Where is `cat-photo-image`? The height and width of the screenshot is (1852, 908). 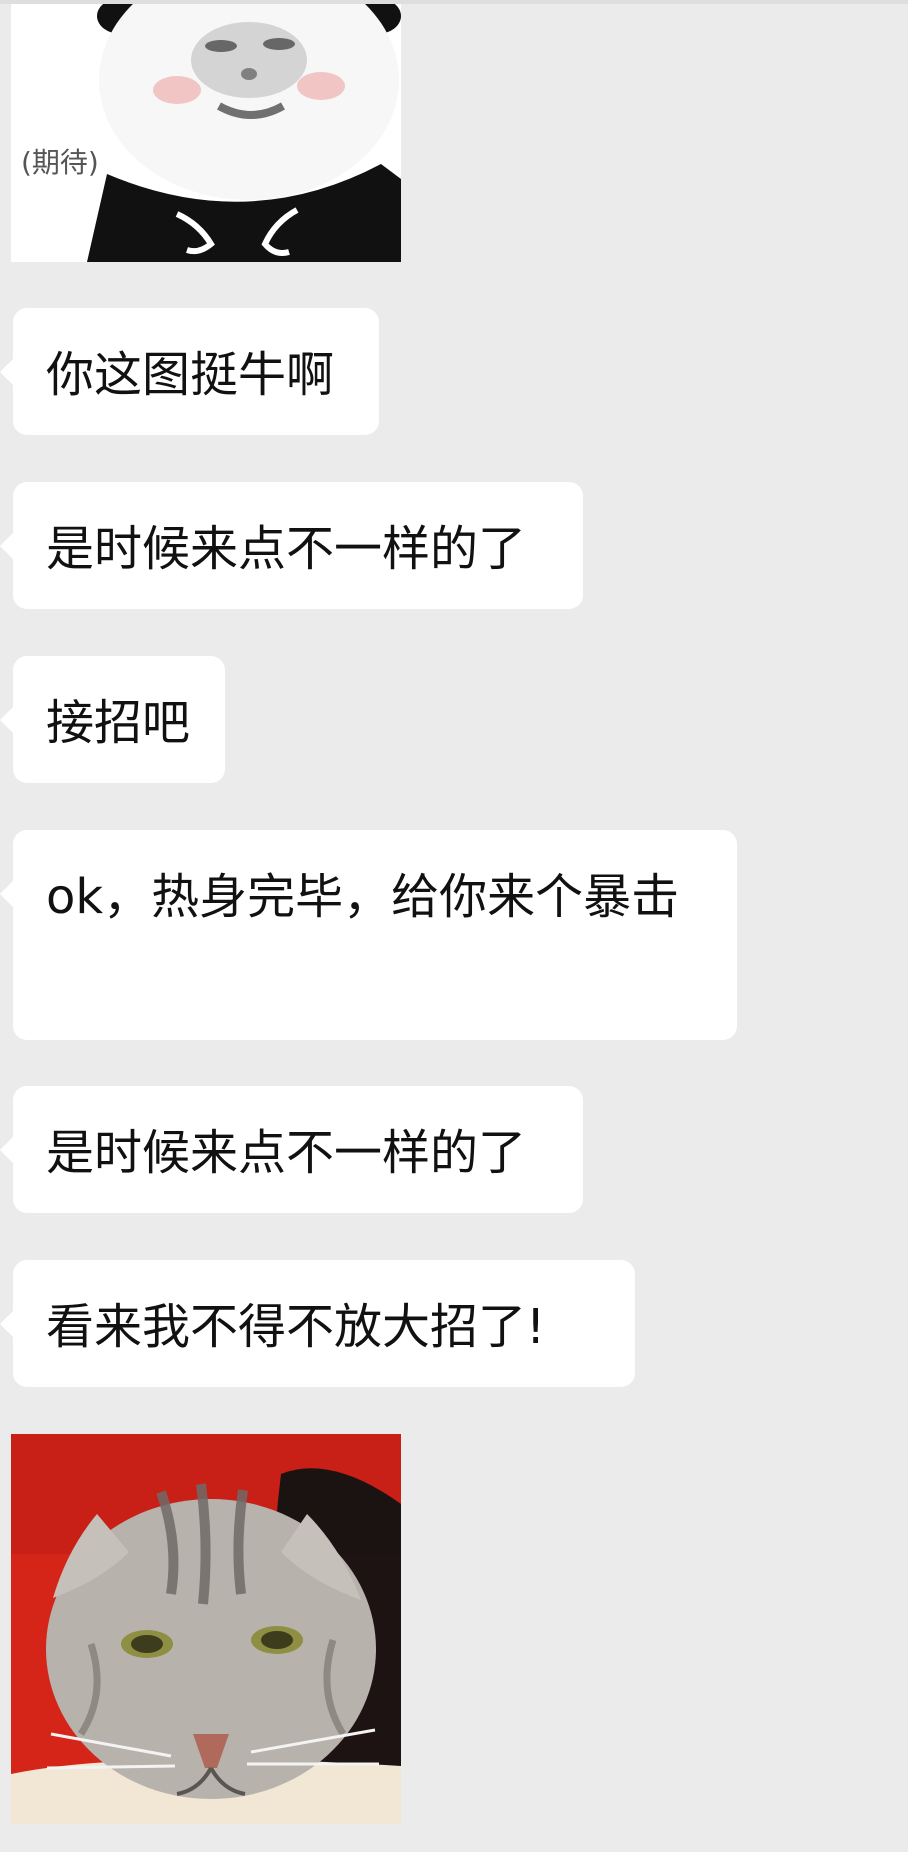
cat-photo-image is located at coordinates (206, 1629).